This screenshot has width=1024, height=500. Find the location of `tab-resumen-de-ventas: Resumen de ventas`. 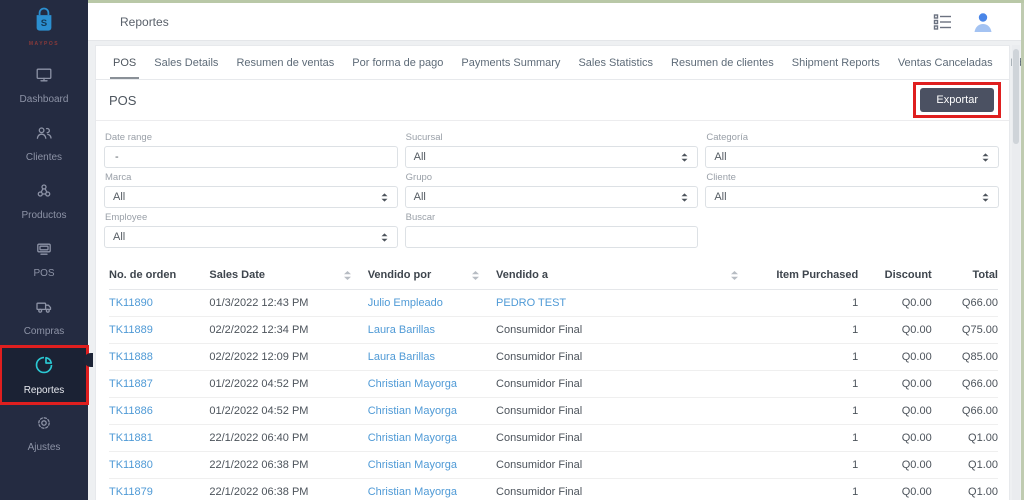

tab-resumen-de-ventas: Resumen de ventas is located at coordinates (285, 62).